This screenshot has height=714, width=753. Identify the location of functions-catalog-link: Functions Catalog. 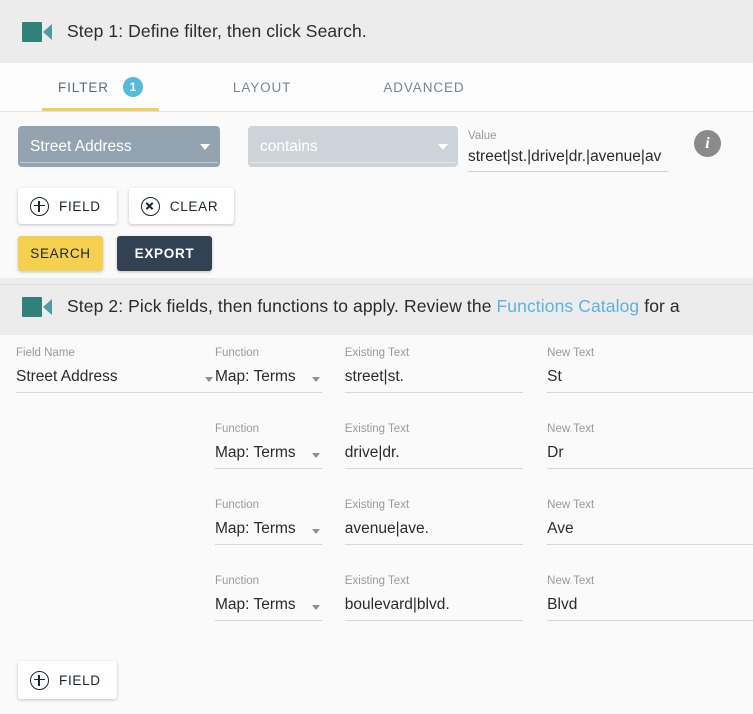
(568, 306).